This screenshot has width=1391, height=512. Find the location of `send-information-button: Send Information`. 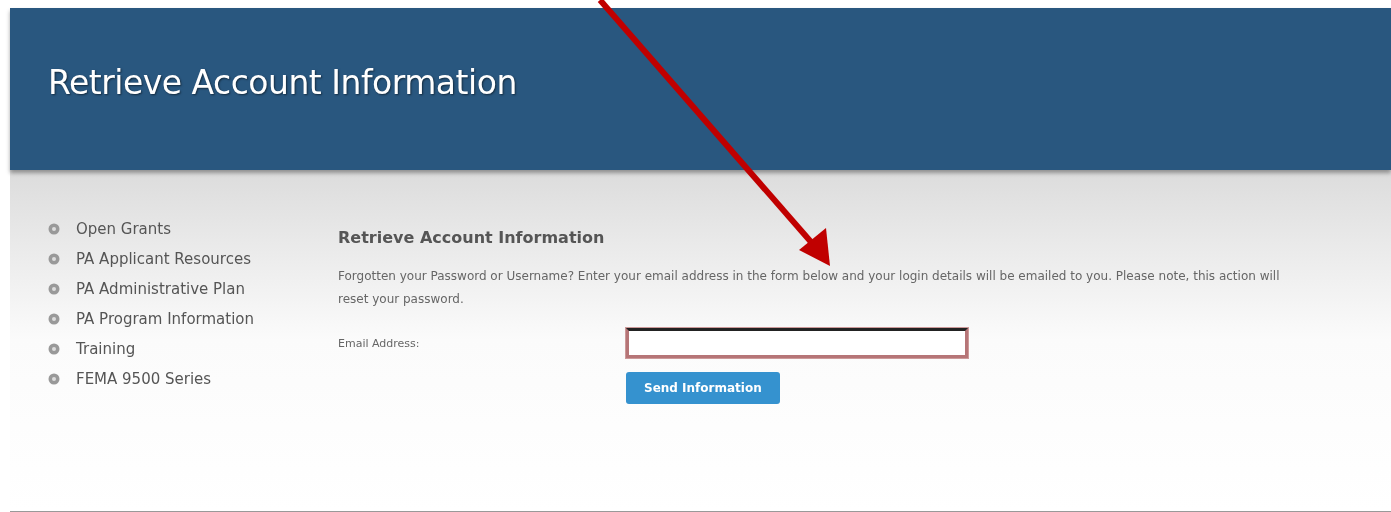

send-information-button: Send Information is located at coordinates (703, 388).